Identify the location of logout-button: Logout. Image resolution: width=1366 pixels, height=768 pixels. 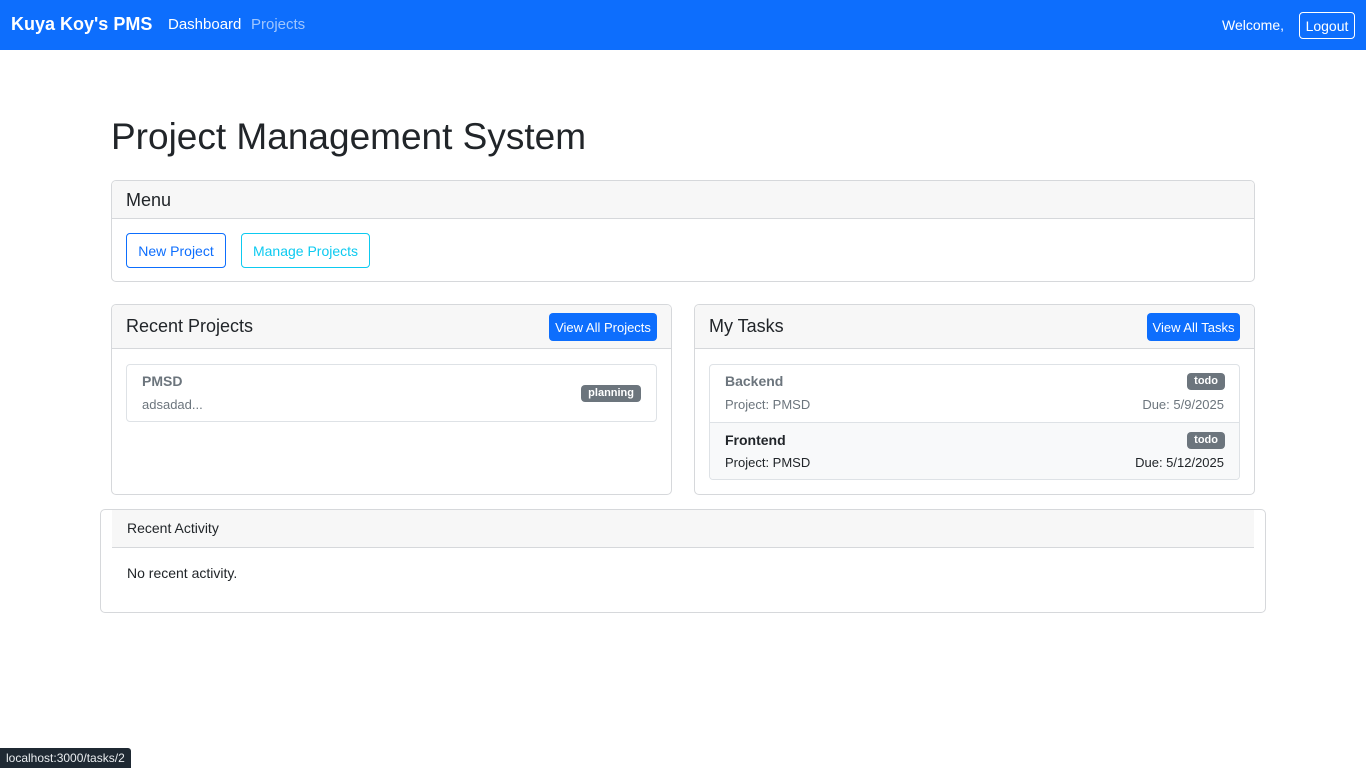
(1327, 25).